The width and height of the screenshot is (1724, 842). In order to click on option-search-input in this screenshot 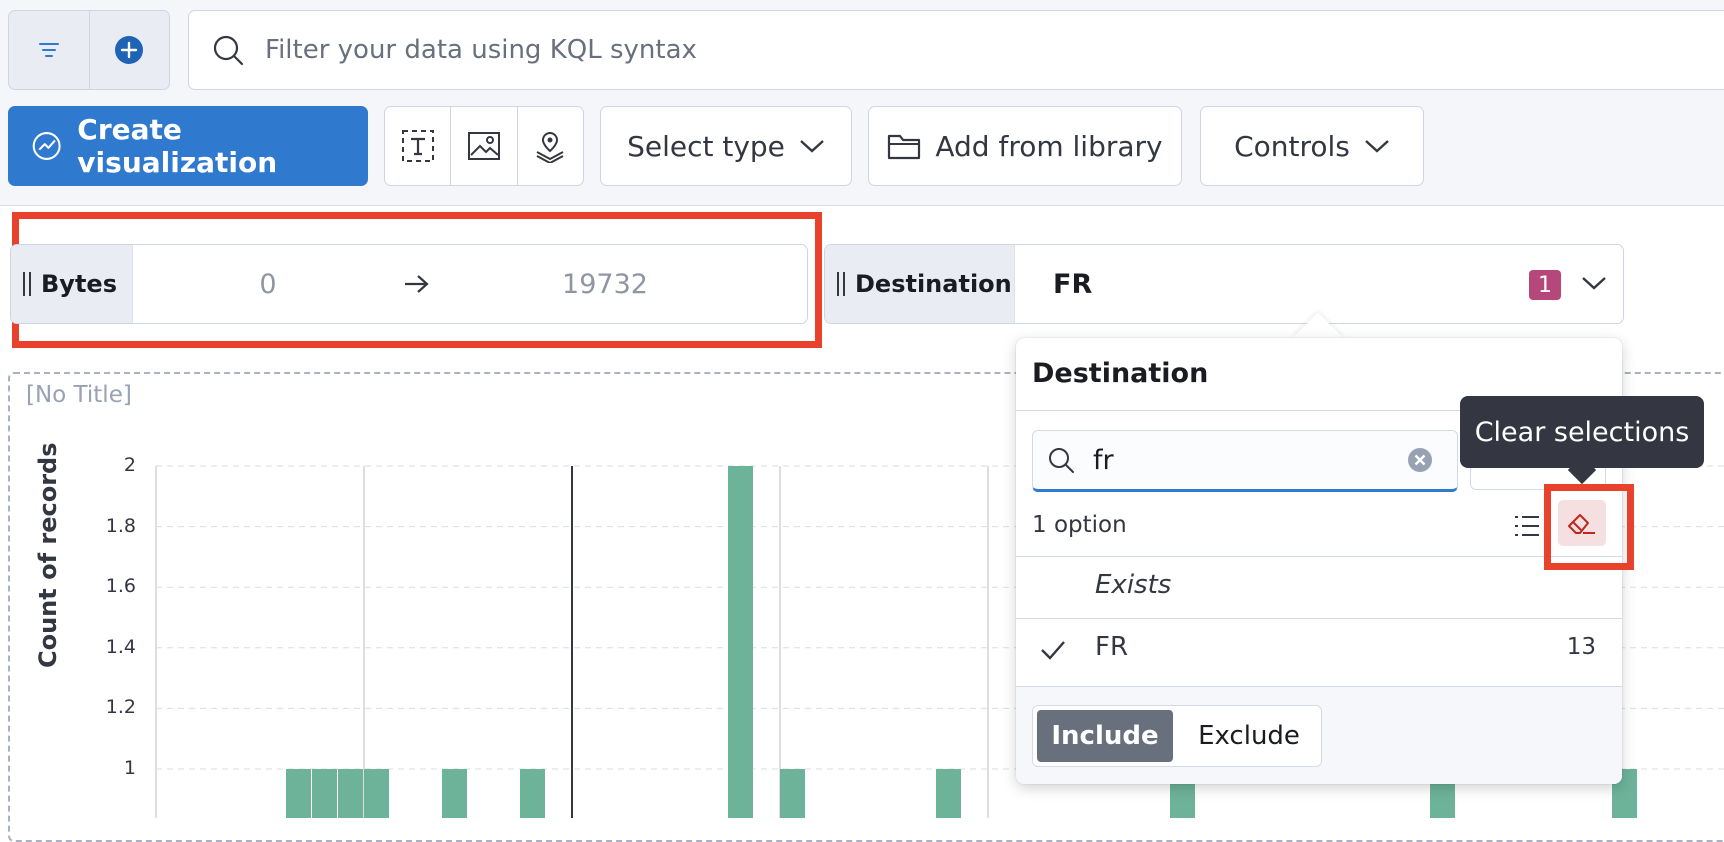, I will do `click(1243, 460)`.